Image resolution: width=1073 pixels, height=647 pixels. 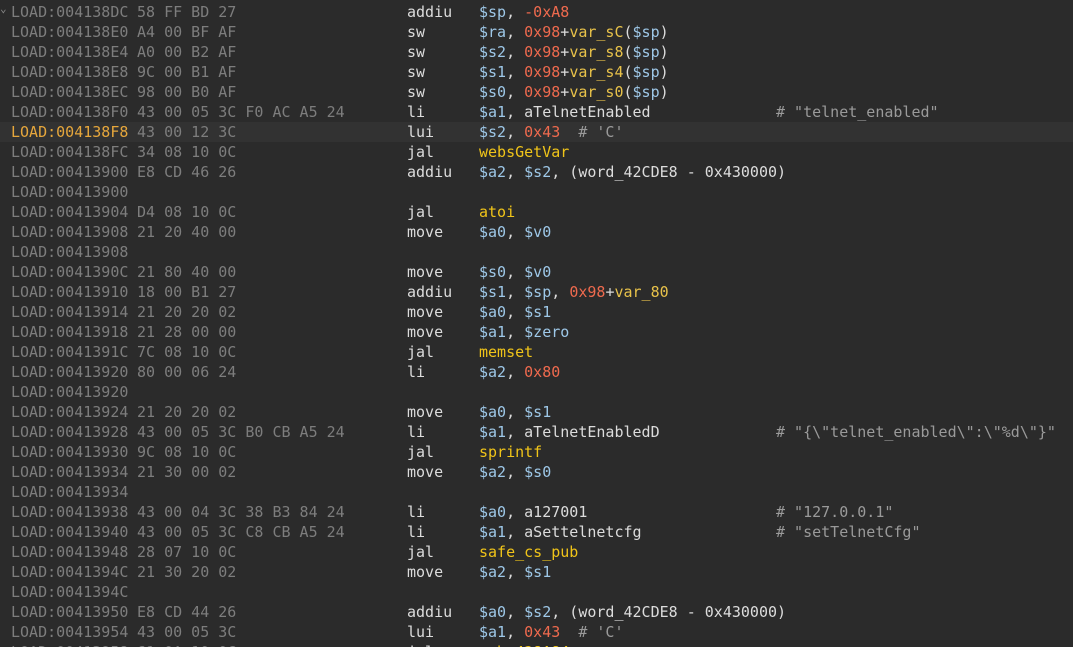 I want to click on function-name: websGetVar, so click(x=524, y=152).